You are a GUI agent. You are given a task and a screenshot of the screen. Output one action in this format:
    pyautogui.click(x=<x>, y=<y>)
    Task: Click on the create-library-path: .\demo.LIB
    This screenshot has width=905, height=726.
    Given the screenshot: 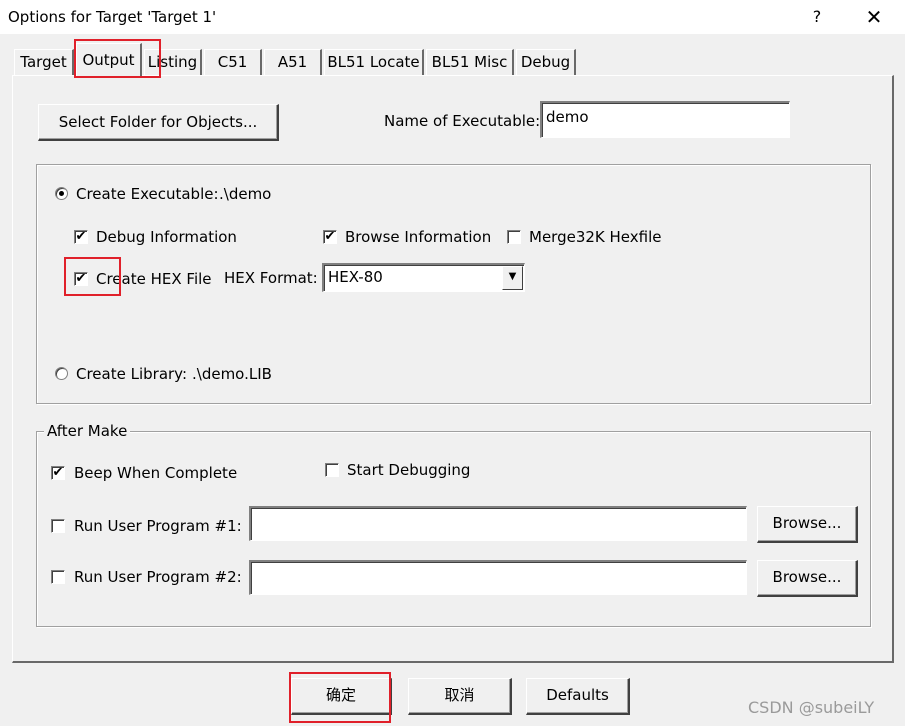 What is the action you would take?
    pyautogui.click(x=232, y=374)
    